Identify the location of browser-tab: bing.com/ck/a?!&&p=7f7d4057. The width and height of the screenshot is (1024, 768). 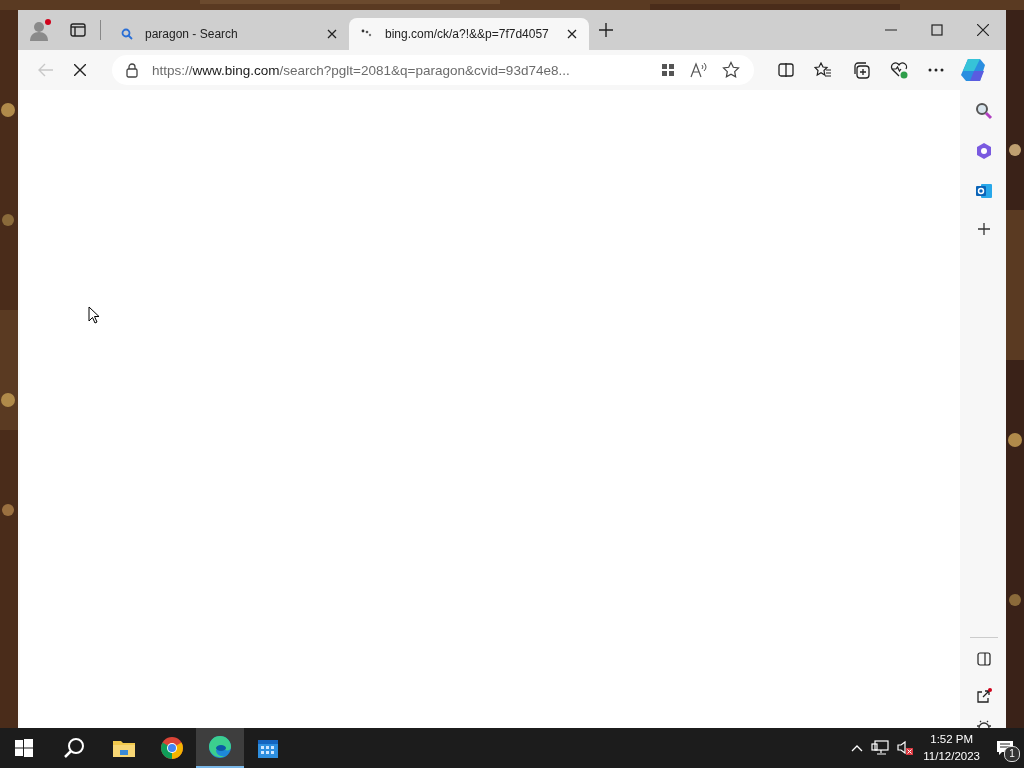
(469, 34).